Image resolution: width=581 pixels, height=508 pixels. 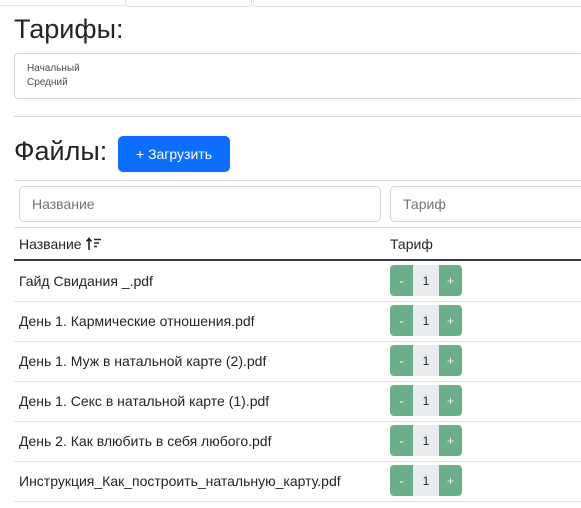 What do you see at coordinates (299, 83) in the screenshot?
I see `tariff-option: Средний` at bounding box center [299, 83].